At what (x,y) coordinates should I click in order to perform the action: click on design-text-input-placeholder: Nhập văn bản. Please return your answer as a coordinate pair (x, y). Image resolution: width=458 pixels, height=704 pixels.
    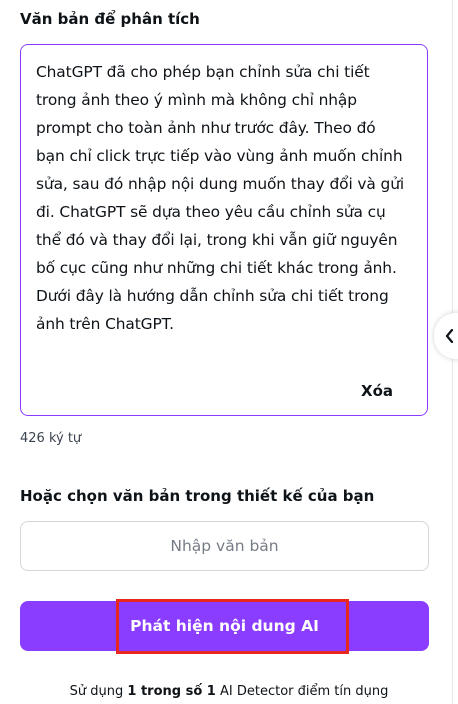
    Looking at the image, I should click on (224, 546).